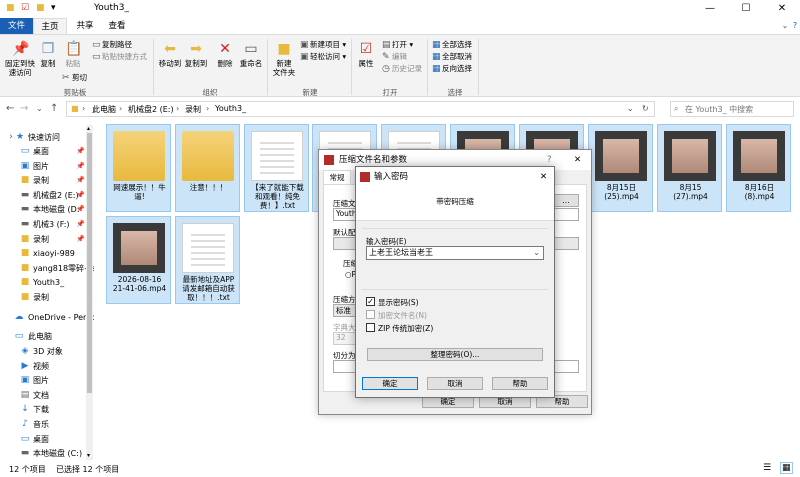 Image resolution: width=800 pixels, height=477 pixels. What do you see at coordinates (402, 69) in the screenshot?
I see `history-button: ◷ 历史记录` at bounding box center [402, 69].